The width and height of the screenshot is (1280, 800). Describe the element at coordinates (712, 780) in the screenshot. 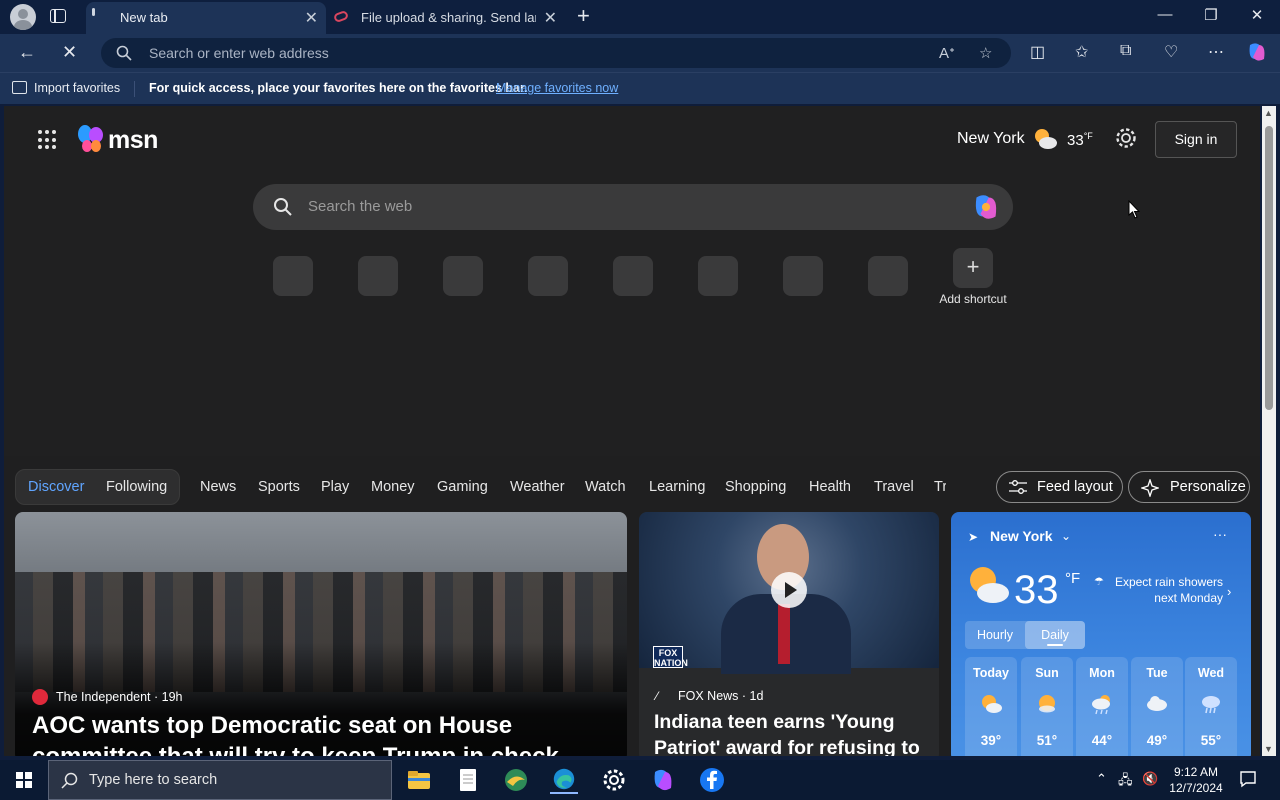

I see `facebook-icon` at that location.